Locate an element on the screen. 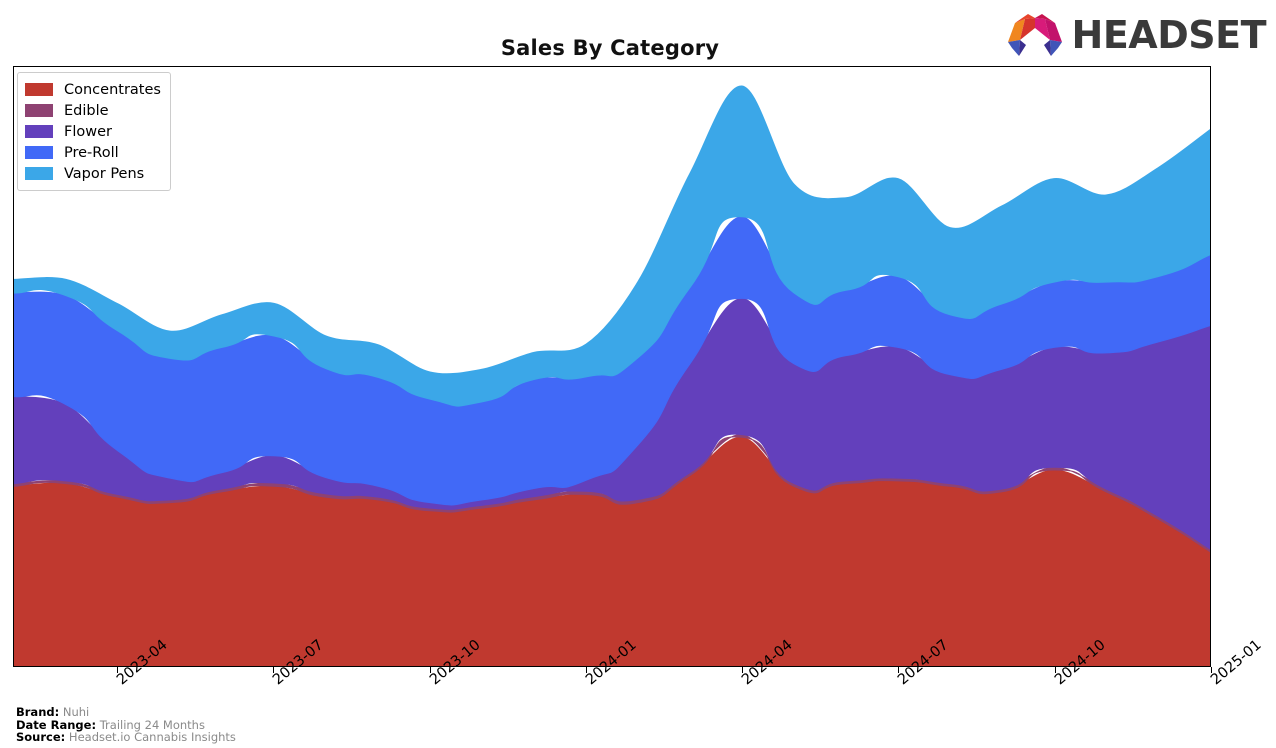 This screenshot has height=748, width=1276. footer-value: Headset.io Cannabis Insights is located at coordinates (152, 737).